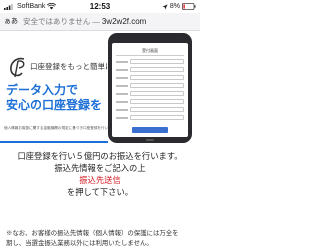  What do you see at coordinates (100, 6) in the screenshot?
I see `status-bar: SoftBank 12:53 8%` at bounding box center [100, 6].